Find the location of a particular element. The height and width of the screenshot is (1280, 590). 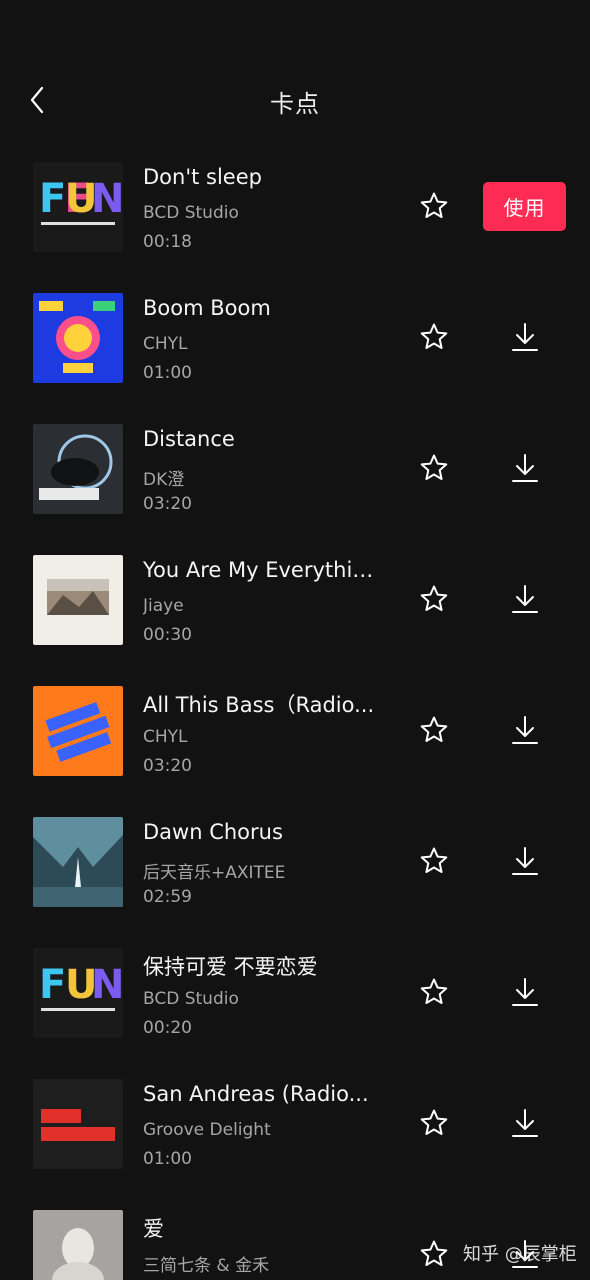

san-andreas-cover is located at coordinates (78, 1124).